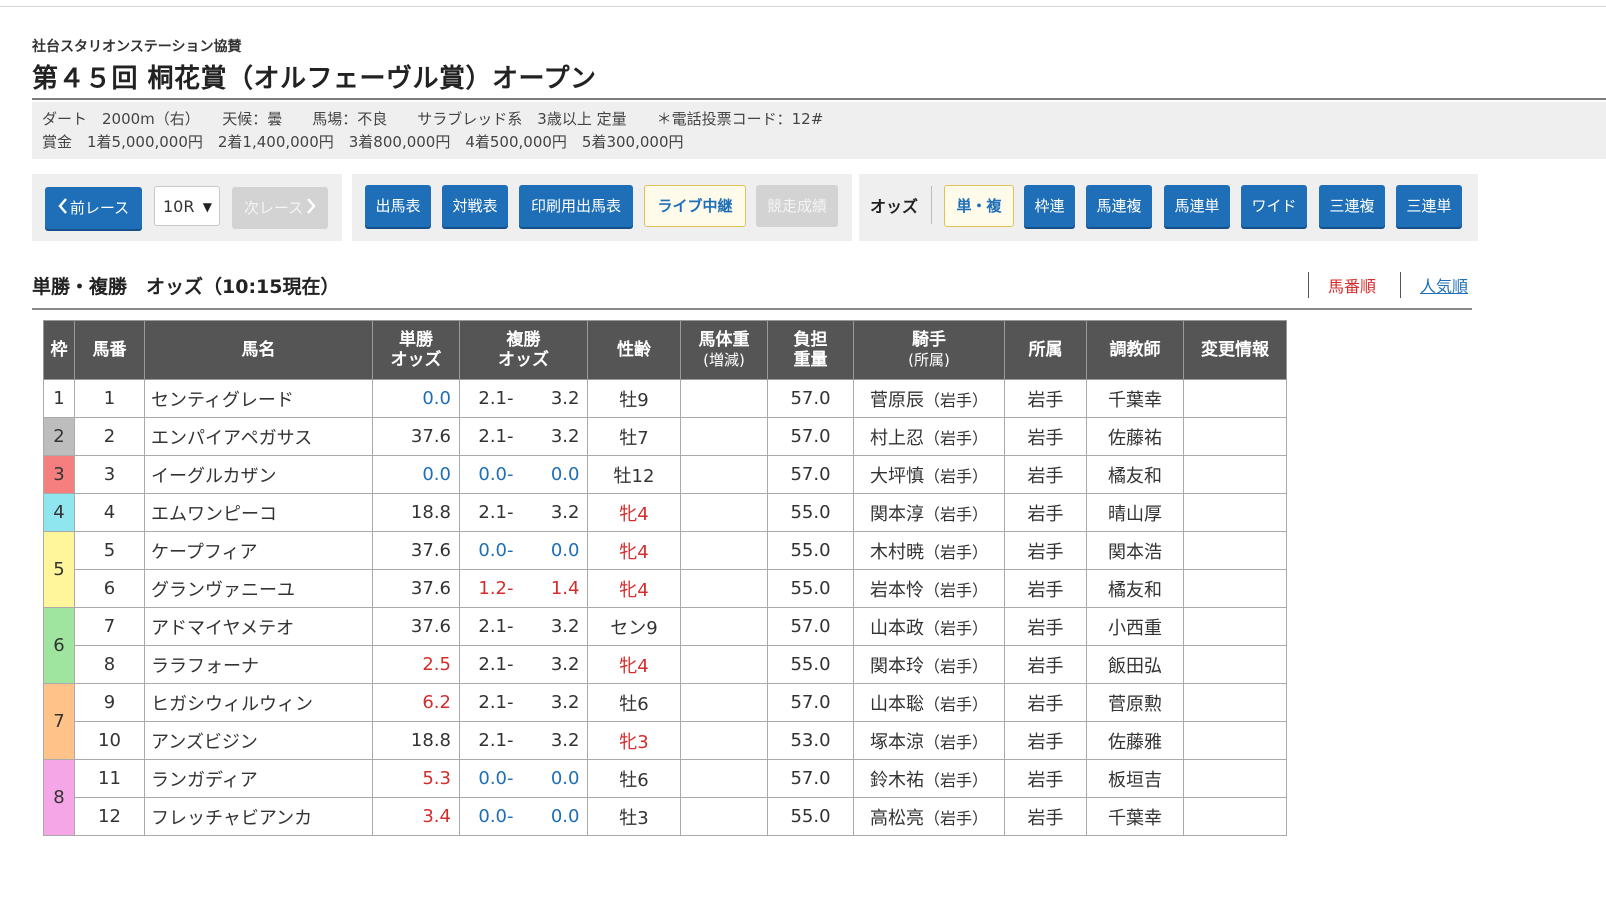  What do you see at coordinates (416, 398) in the screenshot?
I see `win-odds-cell: 0.0` at bounding box center [416, 398].